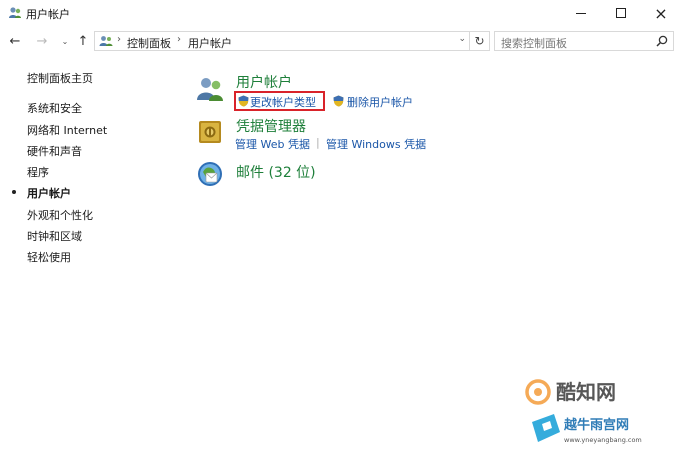  What do you see at coordinates (338, 101) in the screenshot?
I see `uac-shield-icon` at bounding box center [338, 101].